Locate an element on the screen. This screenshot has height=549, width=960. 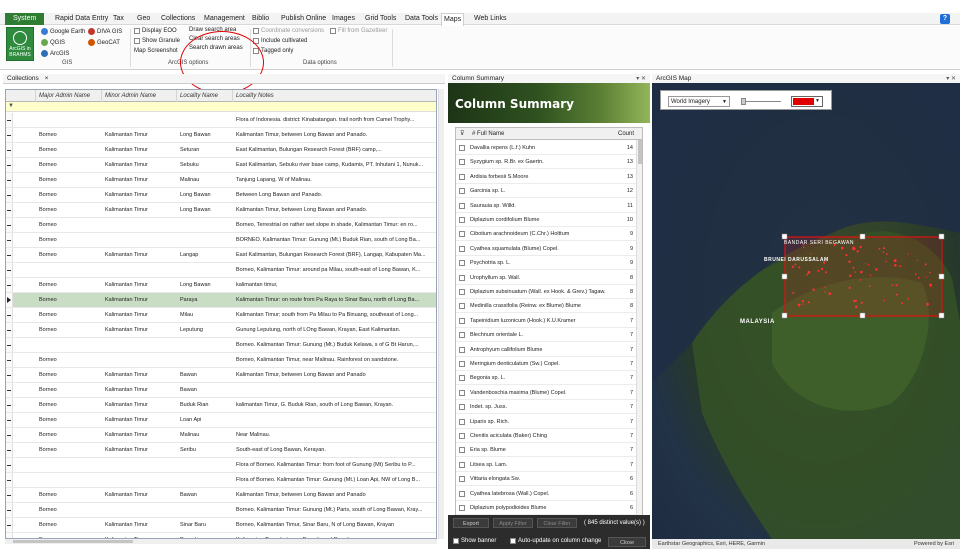
grid-vertical-scrollbar is located at coordinates (441, 314).